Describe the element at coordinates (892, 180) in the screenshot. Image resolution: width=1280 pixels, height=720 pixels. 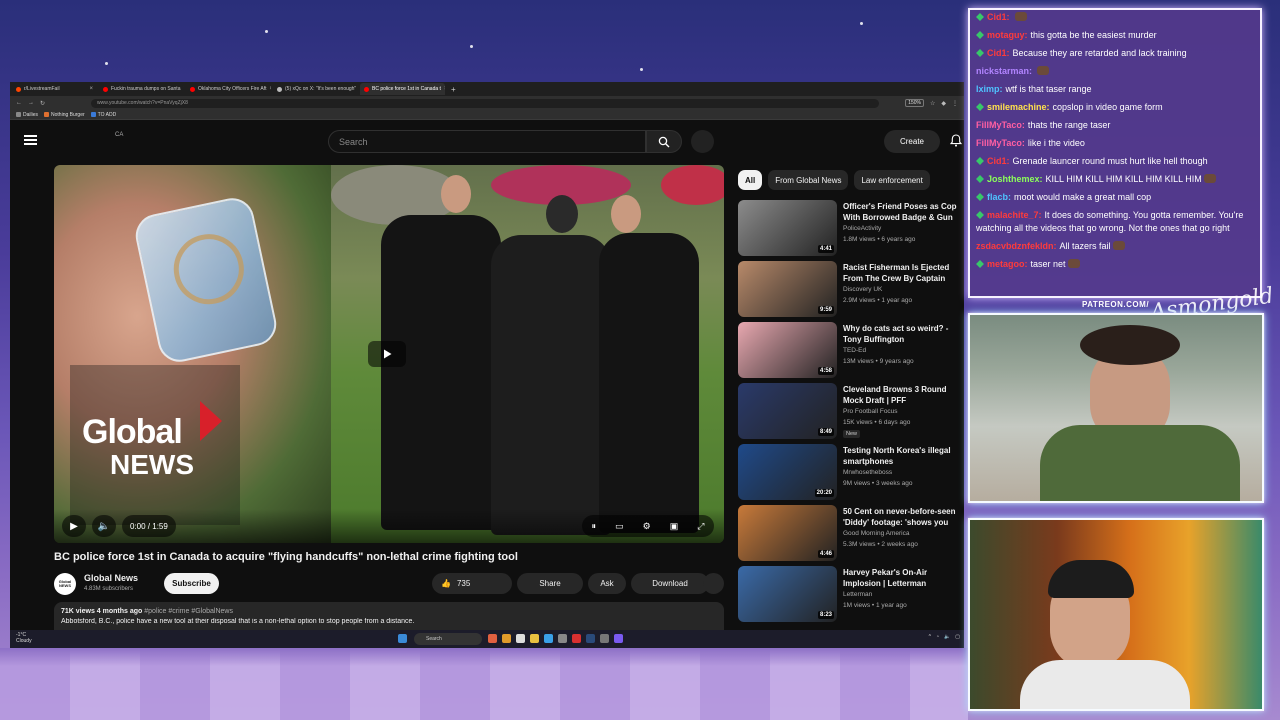
I see `filter-chip: Law enforcement` at that location.